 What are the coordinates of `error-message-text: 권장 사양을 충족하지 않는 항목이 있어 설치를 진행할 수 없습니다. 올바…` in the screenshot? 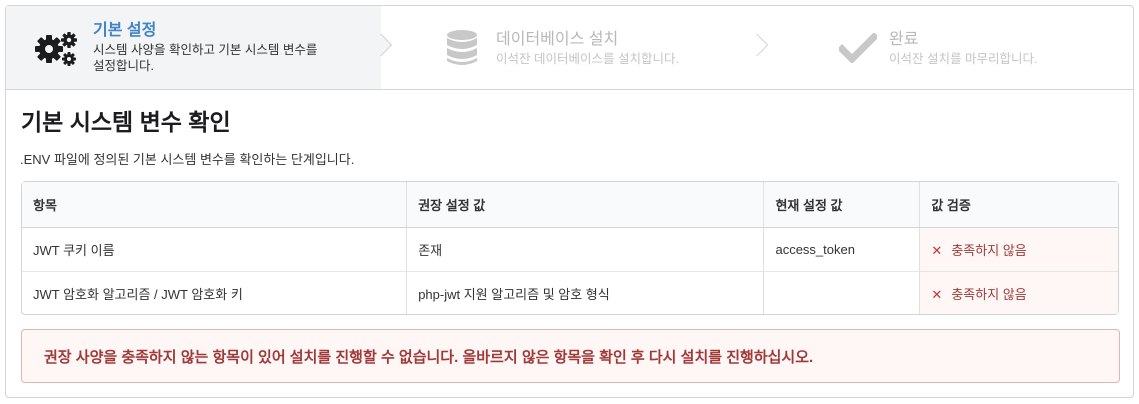 It's located at (429, 357).